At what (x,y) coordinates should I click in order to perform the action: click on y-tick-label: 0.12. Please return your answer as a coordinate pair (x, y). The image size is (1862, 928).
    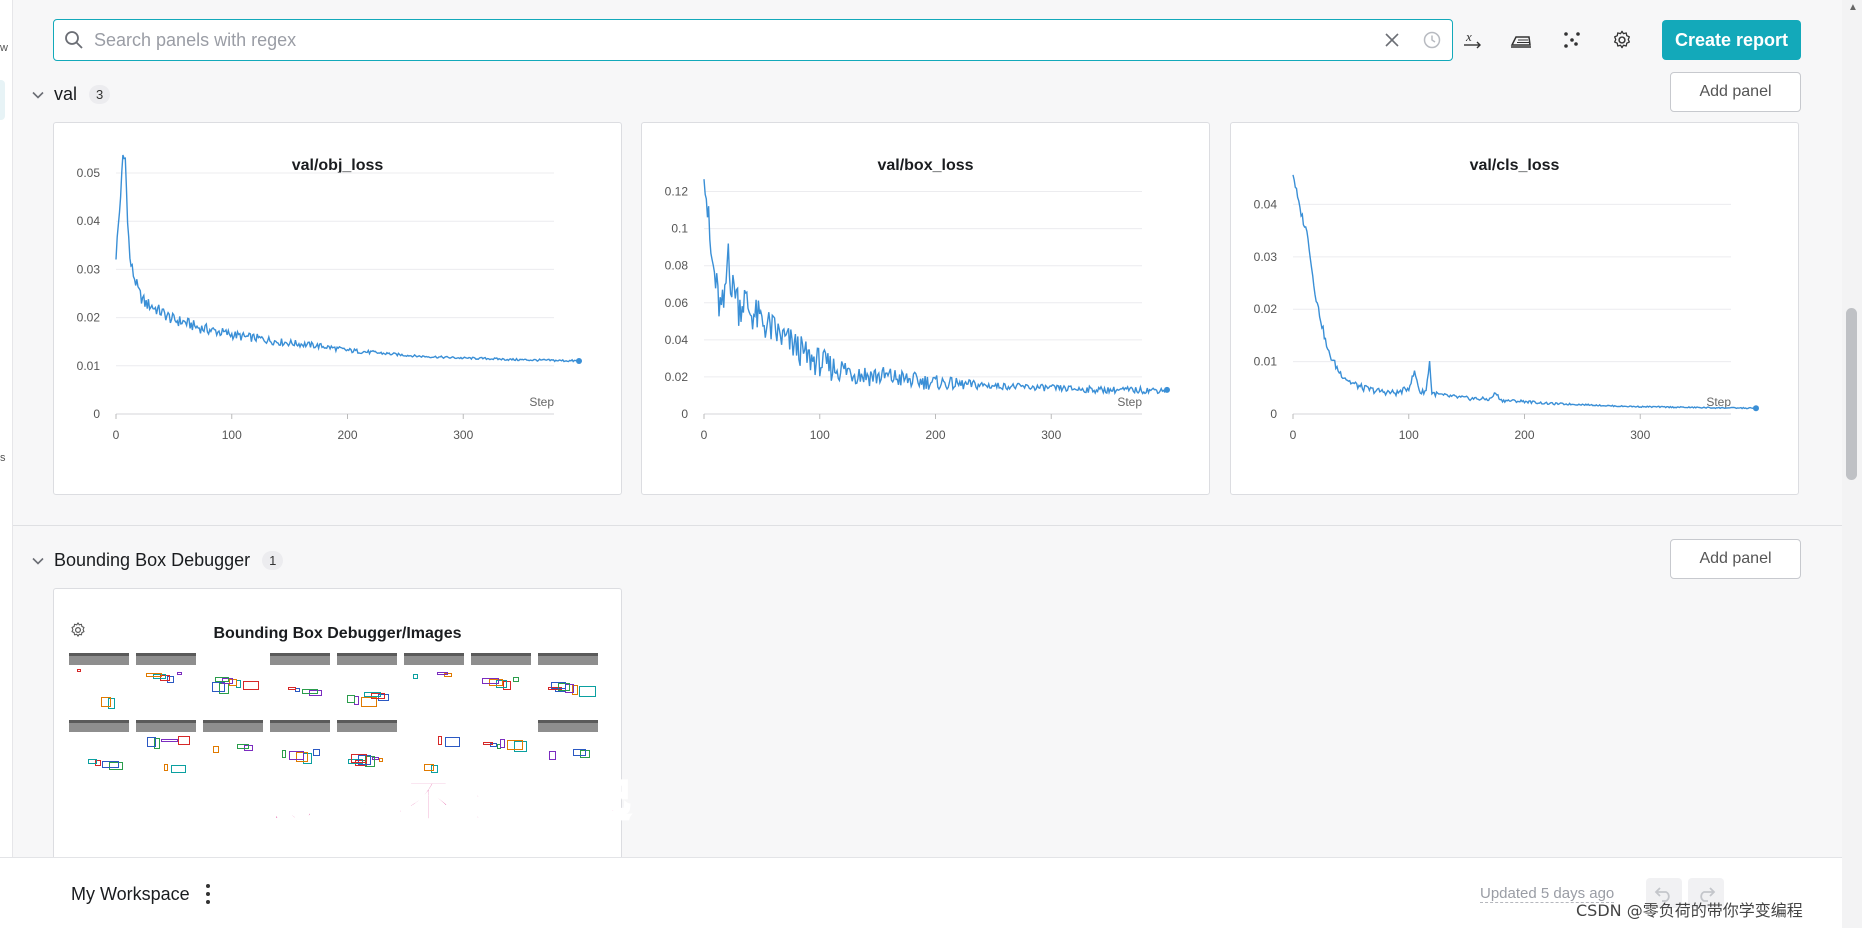
    Looking at the image, I should click on (677, 192).